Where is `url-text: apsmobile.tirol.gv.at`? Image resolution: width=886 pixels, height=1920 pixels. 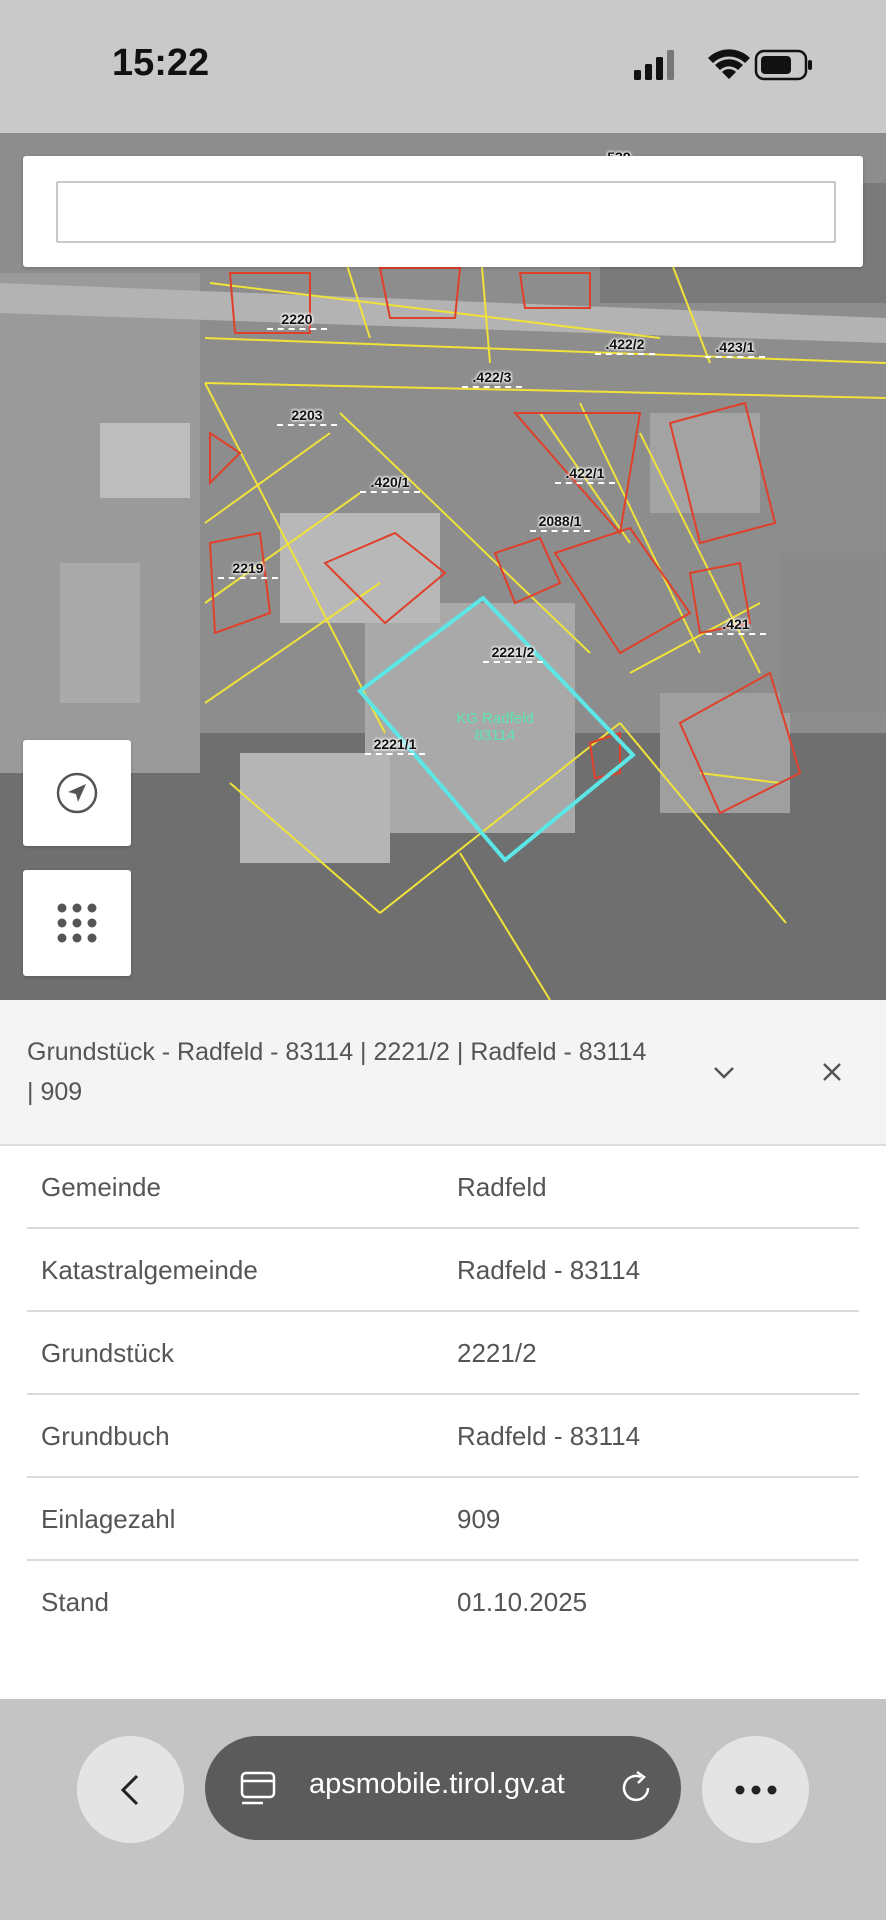 url-text: apsmobile.tirol.gv.at is located at coordinates (459, 1788).